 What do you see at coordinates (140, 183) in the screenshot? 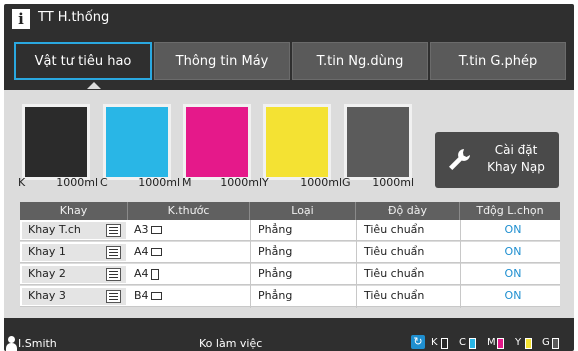
I see `ink-label-c: C 1000ml` at bounding box center [140, 183].